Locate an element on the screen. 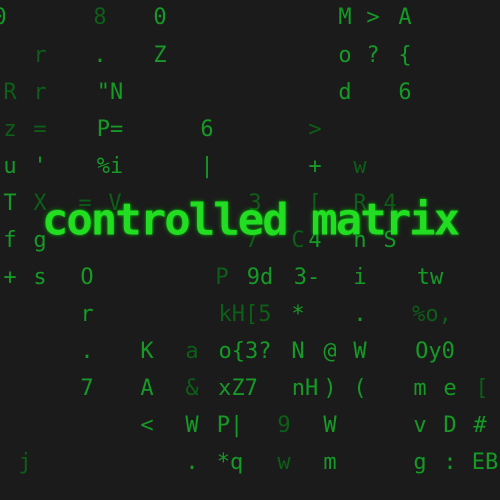 The width and height of the screenshot is (500, 500). matrix-glyph: tw is located at coordinates (430, 277).